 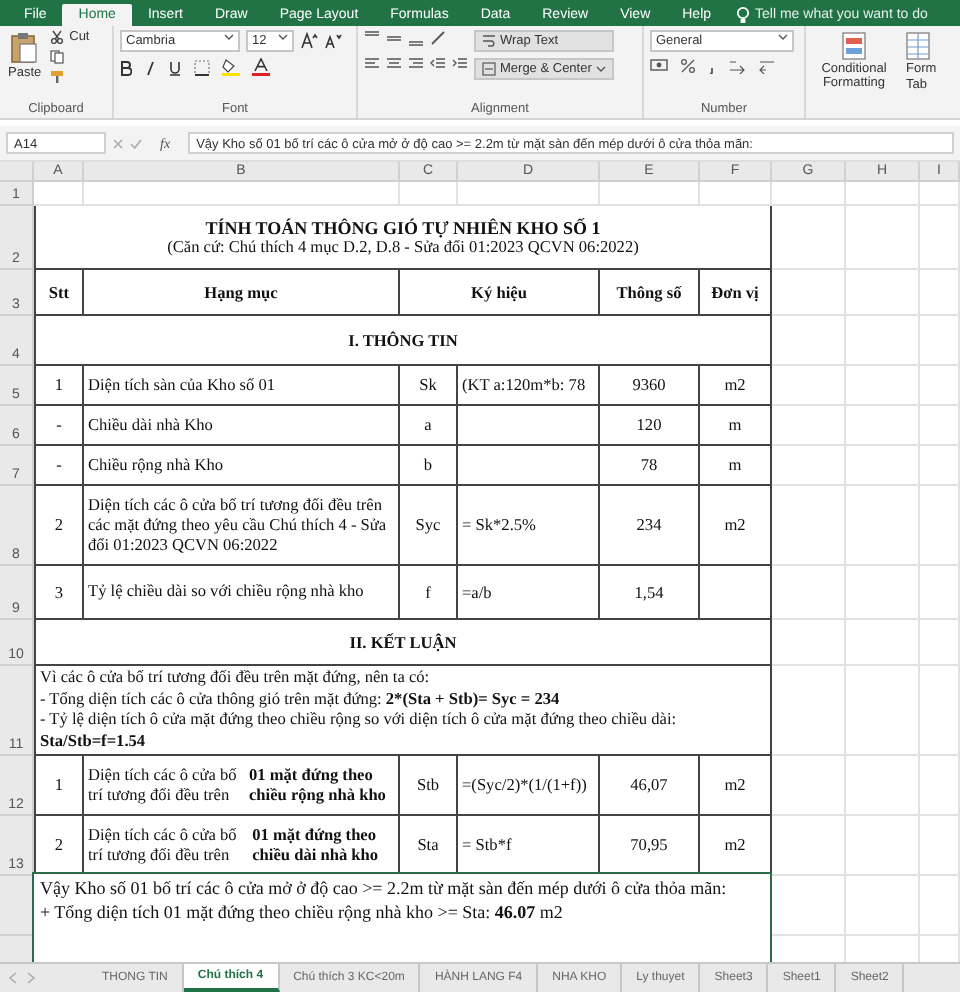 What do you see at coordinates (650, 293) in the screenshot?
I see `column-heading: Thông số` at bounding box center [650, 293].